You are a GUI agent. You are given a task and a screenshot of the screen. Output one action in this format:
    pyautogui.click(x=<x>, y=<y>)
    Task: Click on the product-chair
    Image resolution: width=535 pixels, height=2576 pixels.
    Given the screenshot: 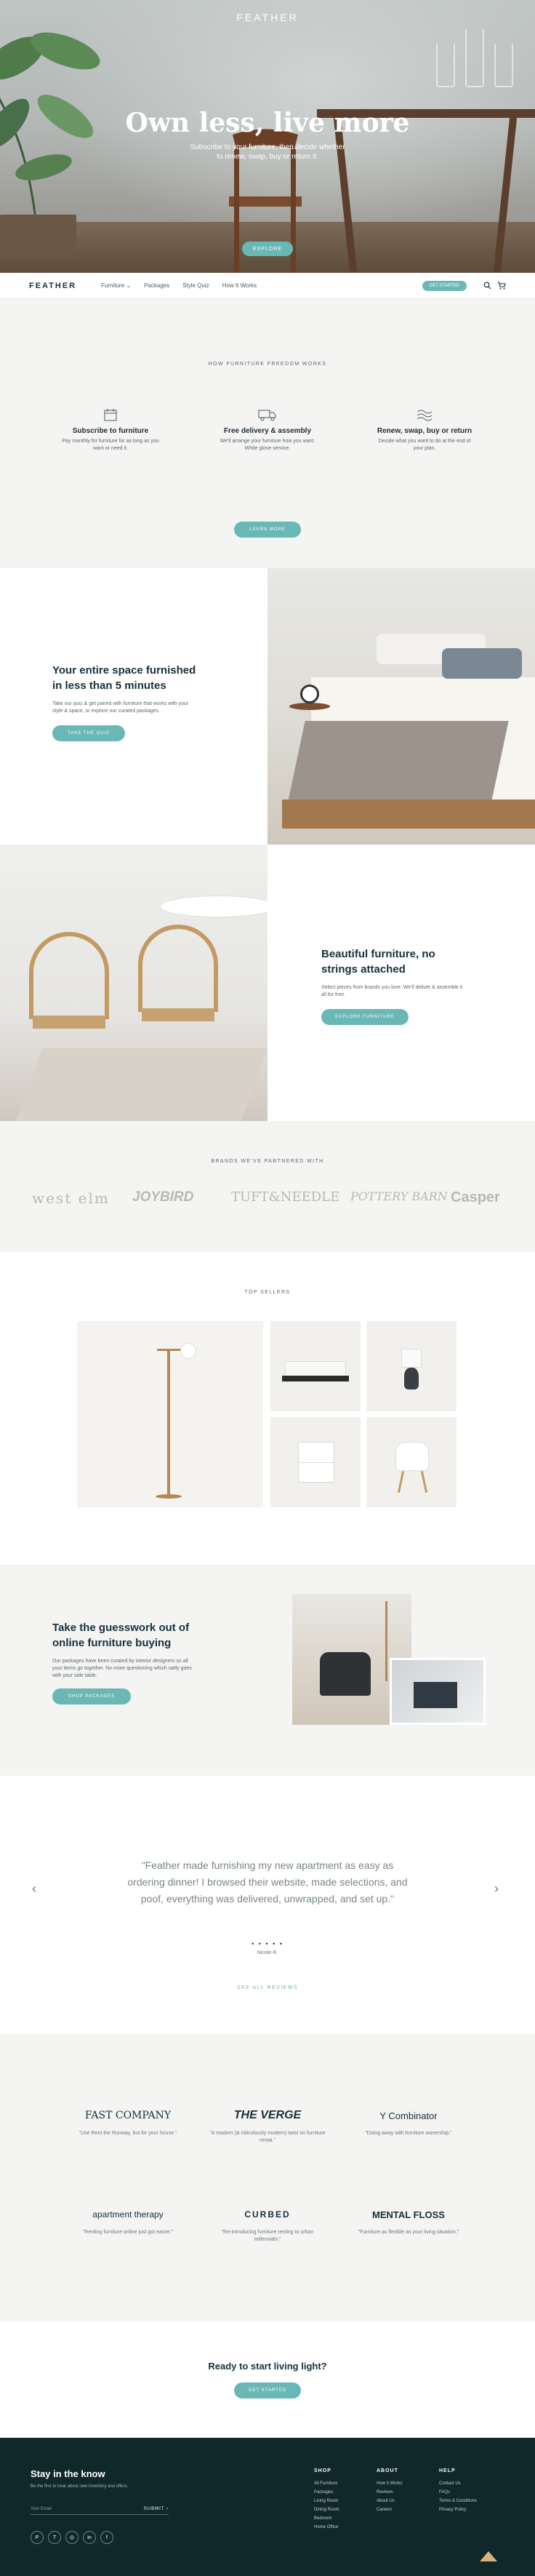 What is the action you would take?
    pyautogui.click(x=411, y=1462)
    